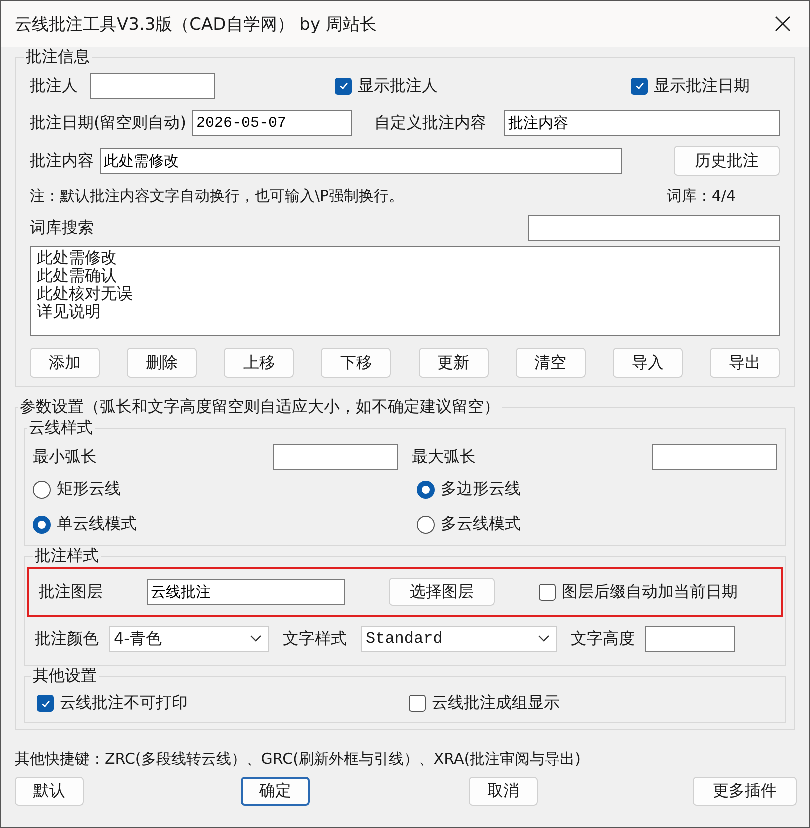 The image size is (810, 828). What do you see at coordinates (62, 161) in the screenshot?
I see `field-label: 批注内容` at bounding box center [62, 161].